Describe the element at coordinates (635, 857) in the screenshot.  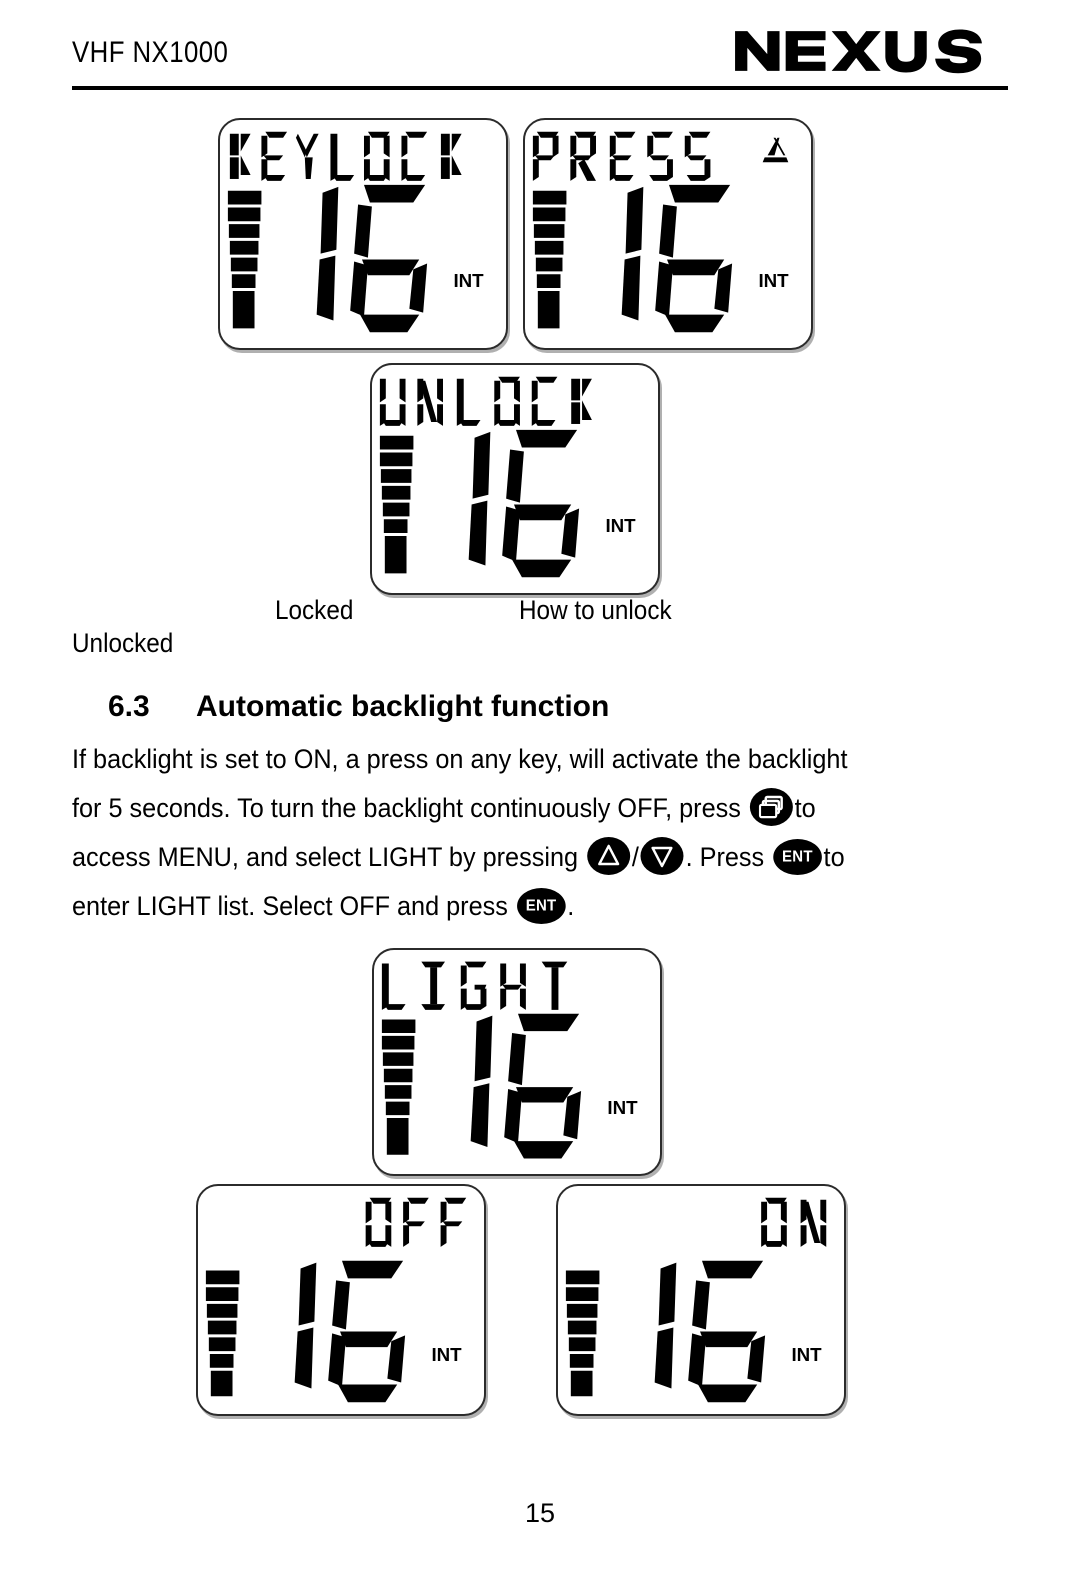
I see `paragraph-line-3-sep: /` at that location.